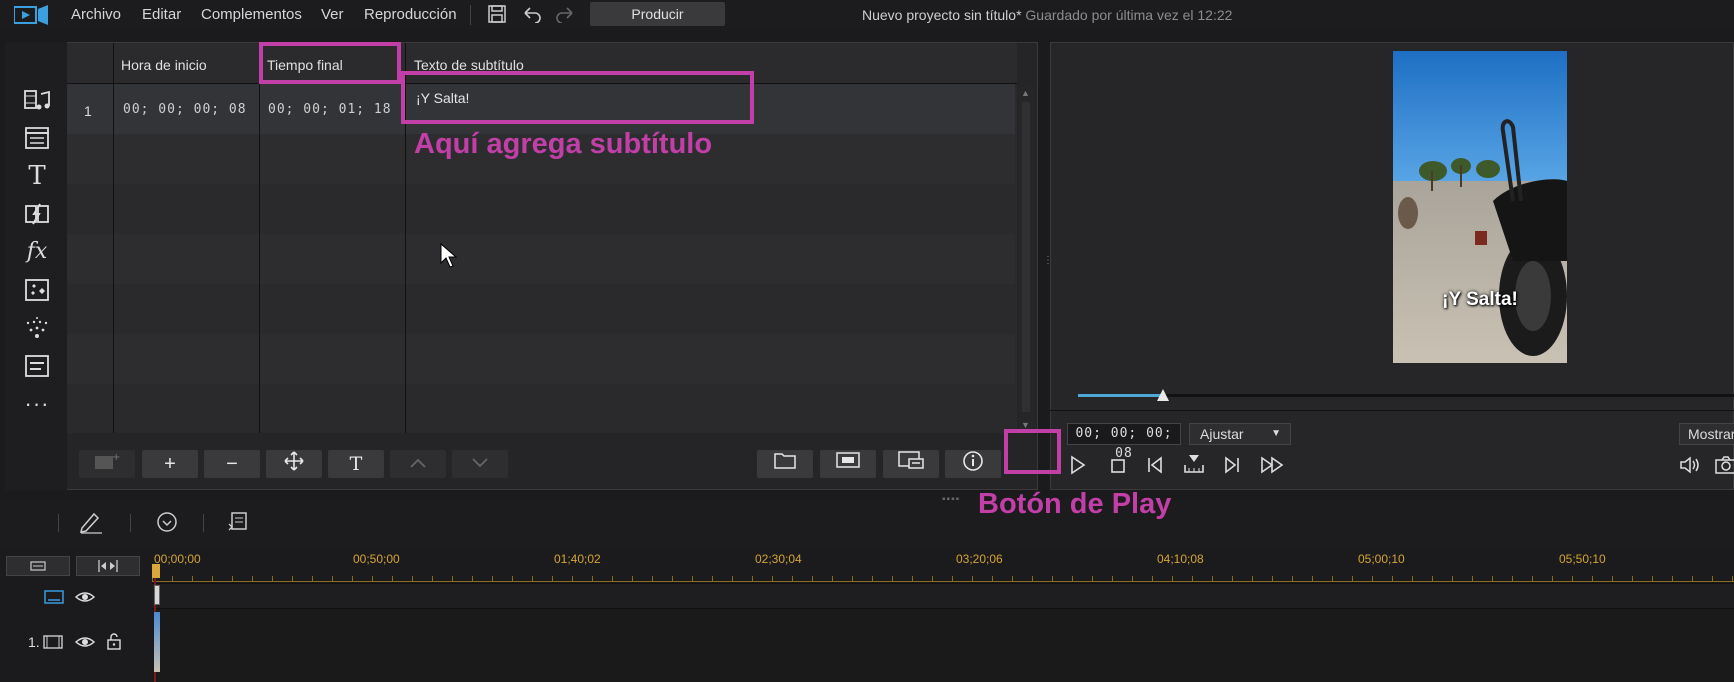 This screenshot has height=682, width=1734. I want to click on fit-timeline-button, so click(108, 566).